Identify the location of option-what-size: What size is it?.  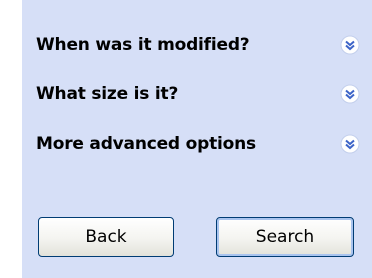
(200, 94).